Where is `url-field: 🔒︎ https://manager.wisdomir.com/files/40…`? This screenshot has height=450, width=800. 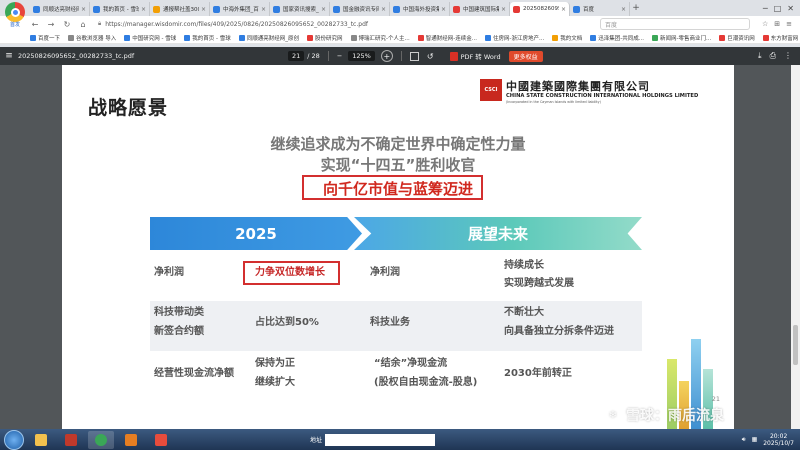 url-field: 🔒︎ https://manager.wisdomir.com/files/40… is located at coordinates (344, 24).